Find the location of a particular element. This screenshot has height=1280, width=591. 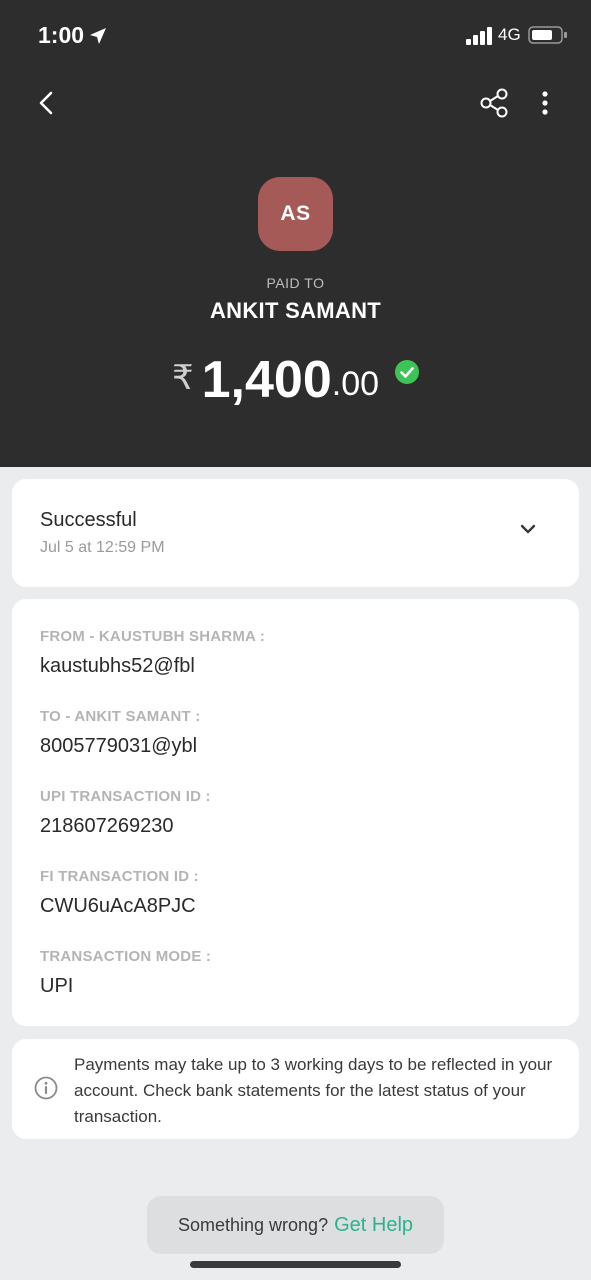

status-time: 1:00 is located at coordinates (73, 35).